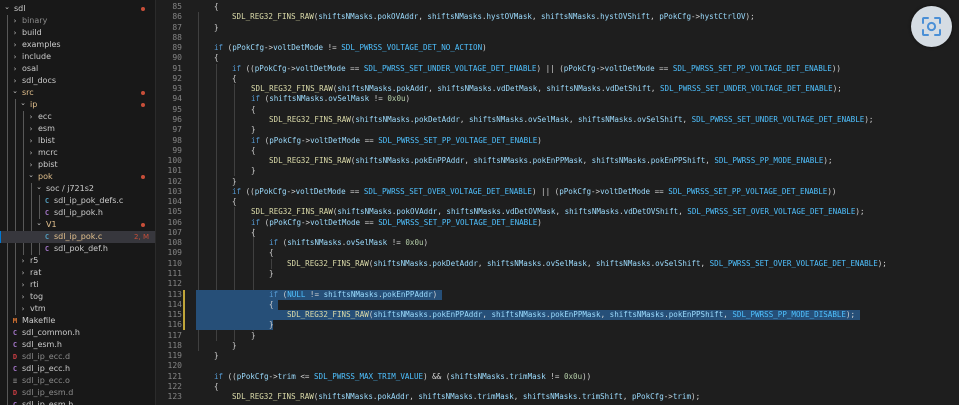  What do you see at coordinates (77, 321) in the screenshot?
I see `tree-file: M Makefile` at bounding box center [77, 321].